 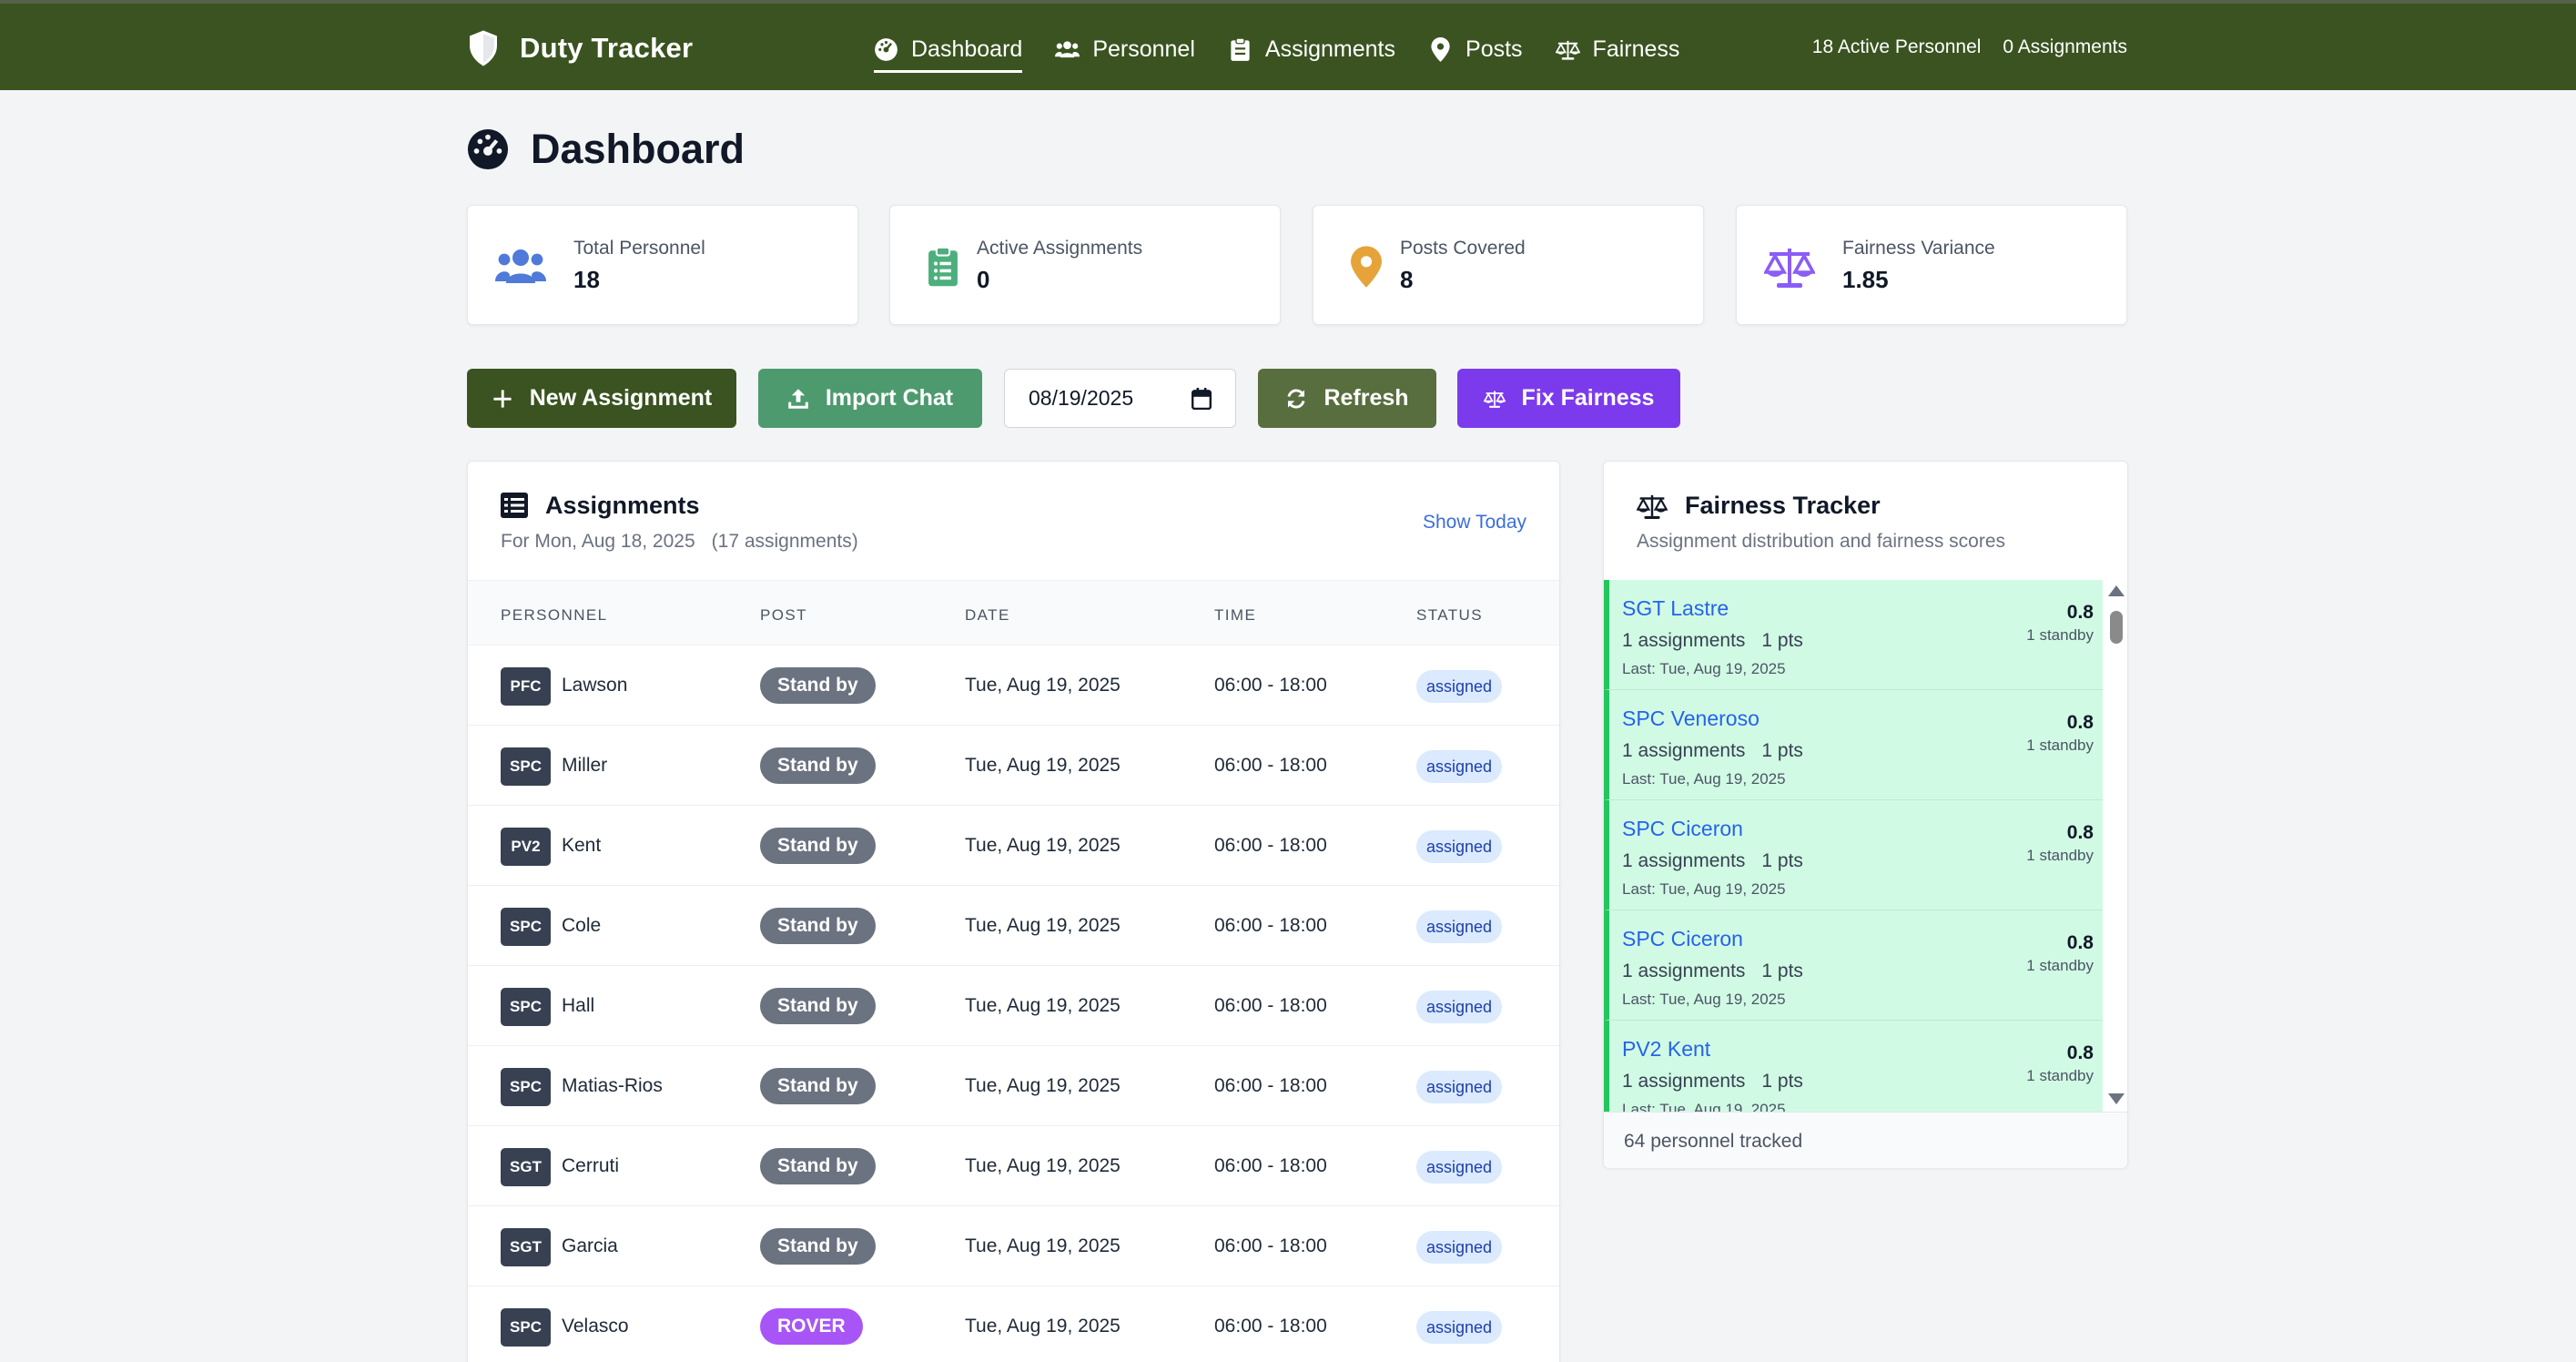 I want to click on stat-label: Total Personnel, so click(x=639, y=248).